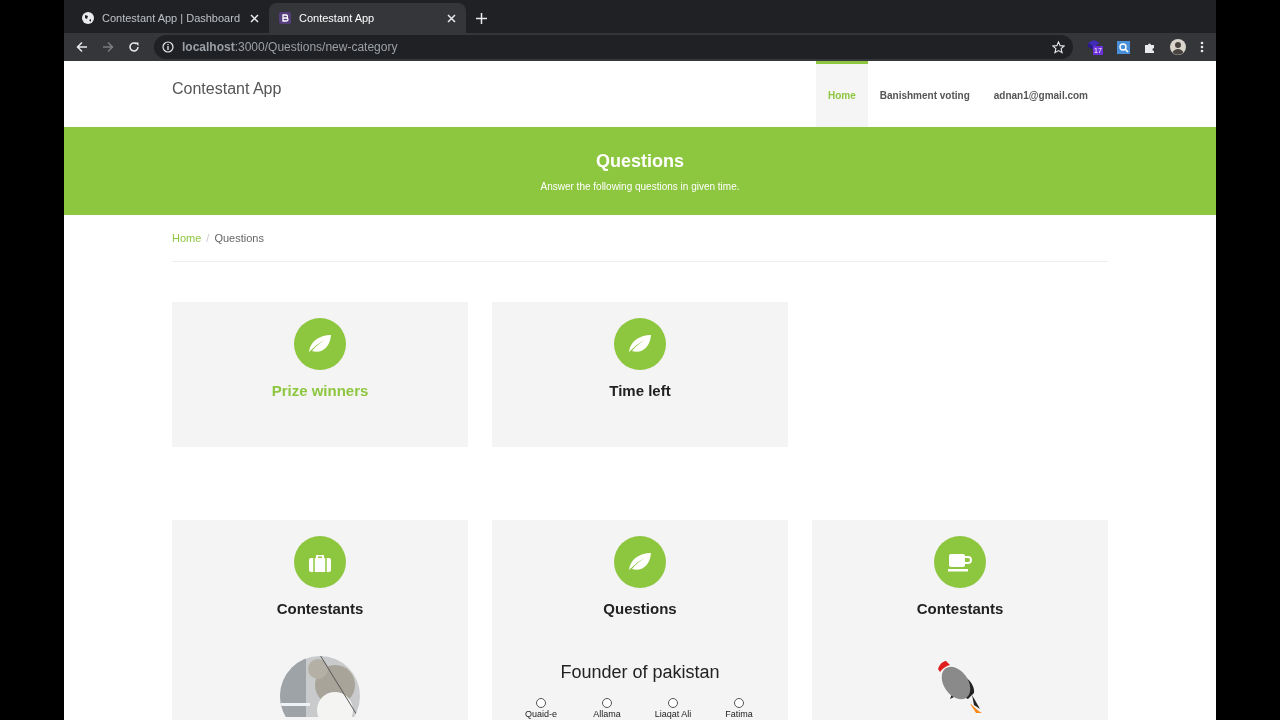  What do you see at coordinates (960, 562) in the screenshot?
I see `cup-icon` at bounding box center [960, 562].